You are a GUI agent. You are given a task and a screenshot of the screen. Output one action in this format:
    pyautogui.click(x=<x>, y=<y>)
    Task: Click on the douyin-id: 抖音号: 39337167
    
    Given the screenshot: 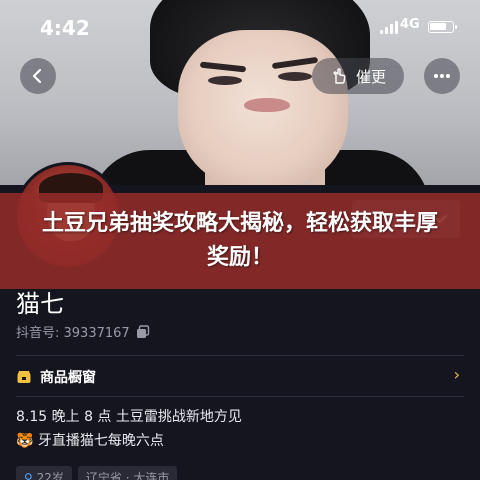 What is the action you would take?
    pyautogui.click(x=73, y=333)
    